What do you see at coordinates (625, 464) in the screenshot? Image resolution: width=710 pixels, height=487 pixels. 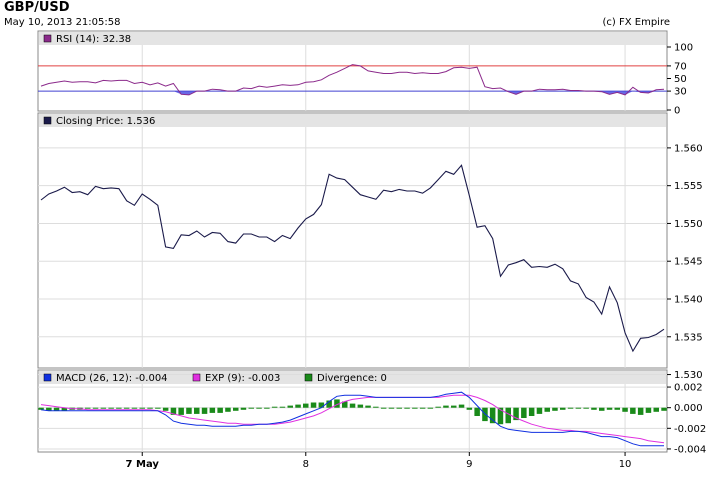 I see `xtick-label: 10` at bounding box center [625, 464].